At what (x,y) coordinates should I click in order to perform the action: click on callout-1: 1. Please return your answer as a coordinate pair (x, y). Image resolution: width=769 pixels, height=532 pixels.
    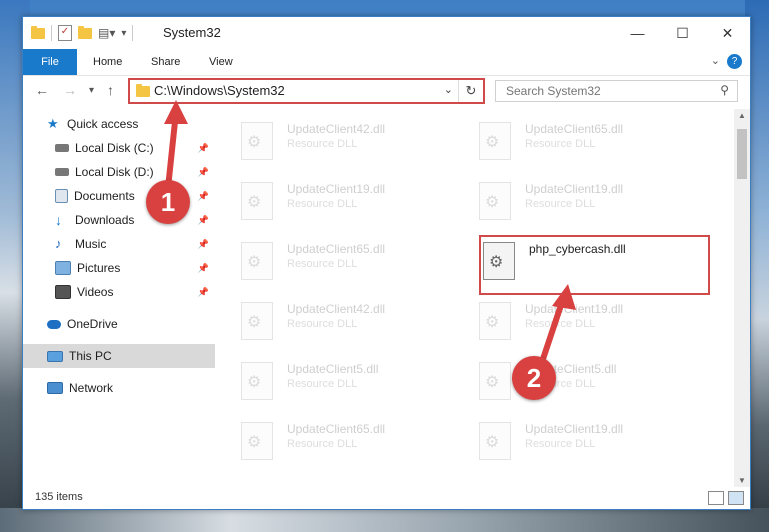
    Looking at the image, I should click on (168, 202).